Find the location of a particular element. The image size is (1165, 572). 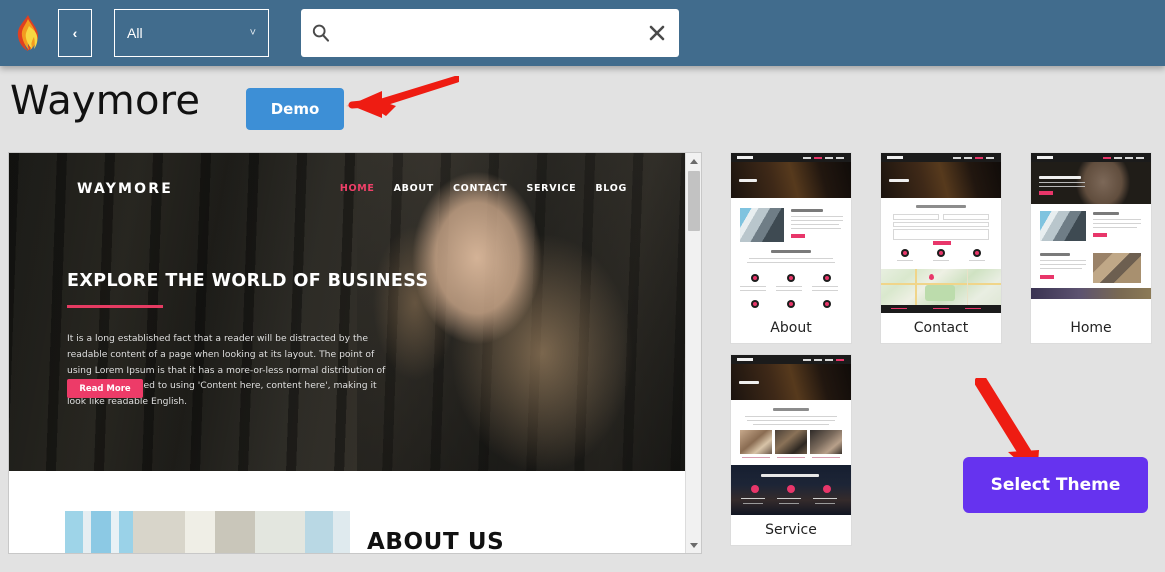

preview-read-more-button: Read More is located at coordinates (105, 388).